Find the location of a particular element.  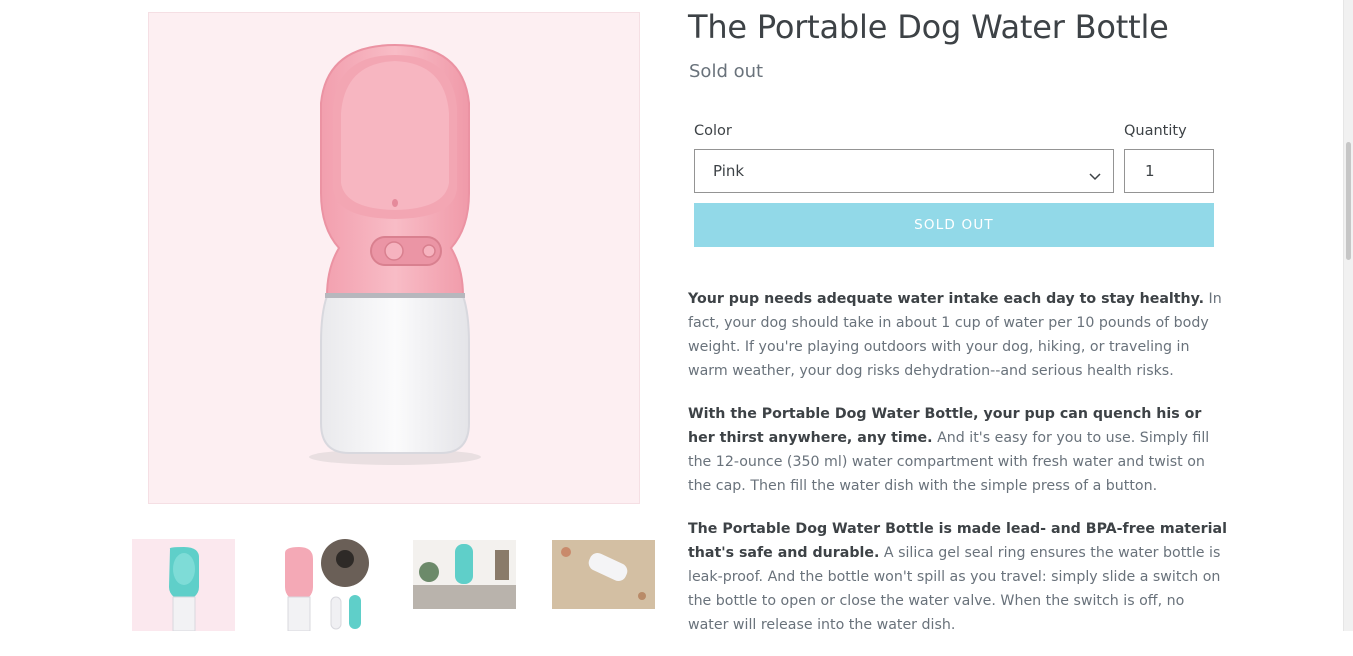

product-thumbnail-lifestyle is located at coordinates (464, 574).